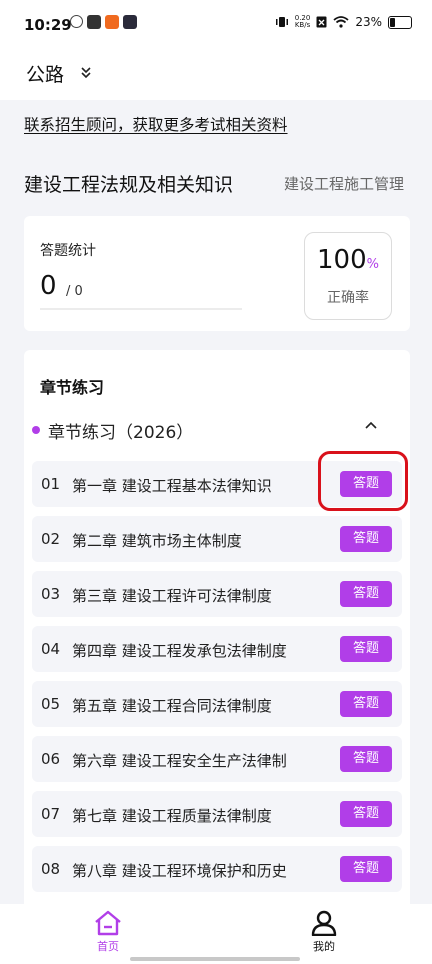 The image size is (432, 964). Describe the element at coordinates (129, 185) in the screenshot. I see `subject-title: 建设工程法规及相关知识` at that location.